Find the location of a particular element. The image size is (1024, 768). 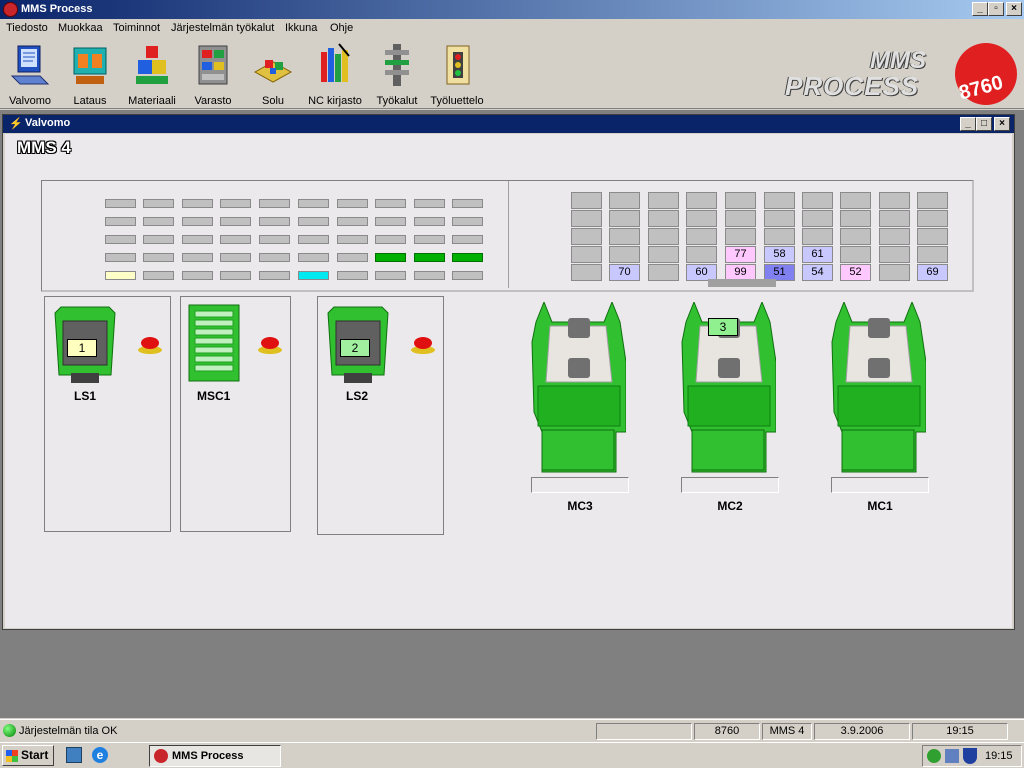

station-msc1: MSC1 is located at coordinates (235, 414).